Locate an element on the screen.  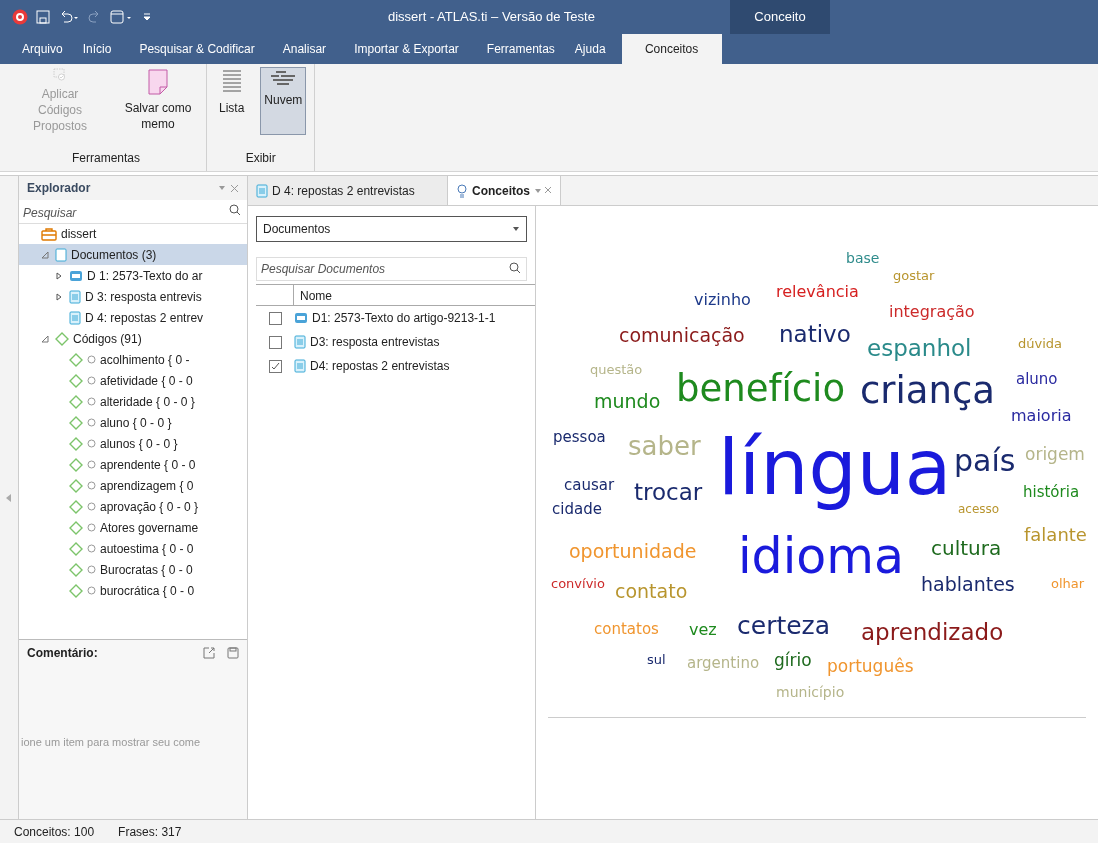
tree-item: D 4: repostas 2 entrev is located at coordinates (133, 317).